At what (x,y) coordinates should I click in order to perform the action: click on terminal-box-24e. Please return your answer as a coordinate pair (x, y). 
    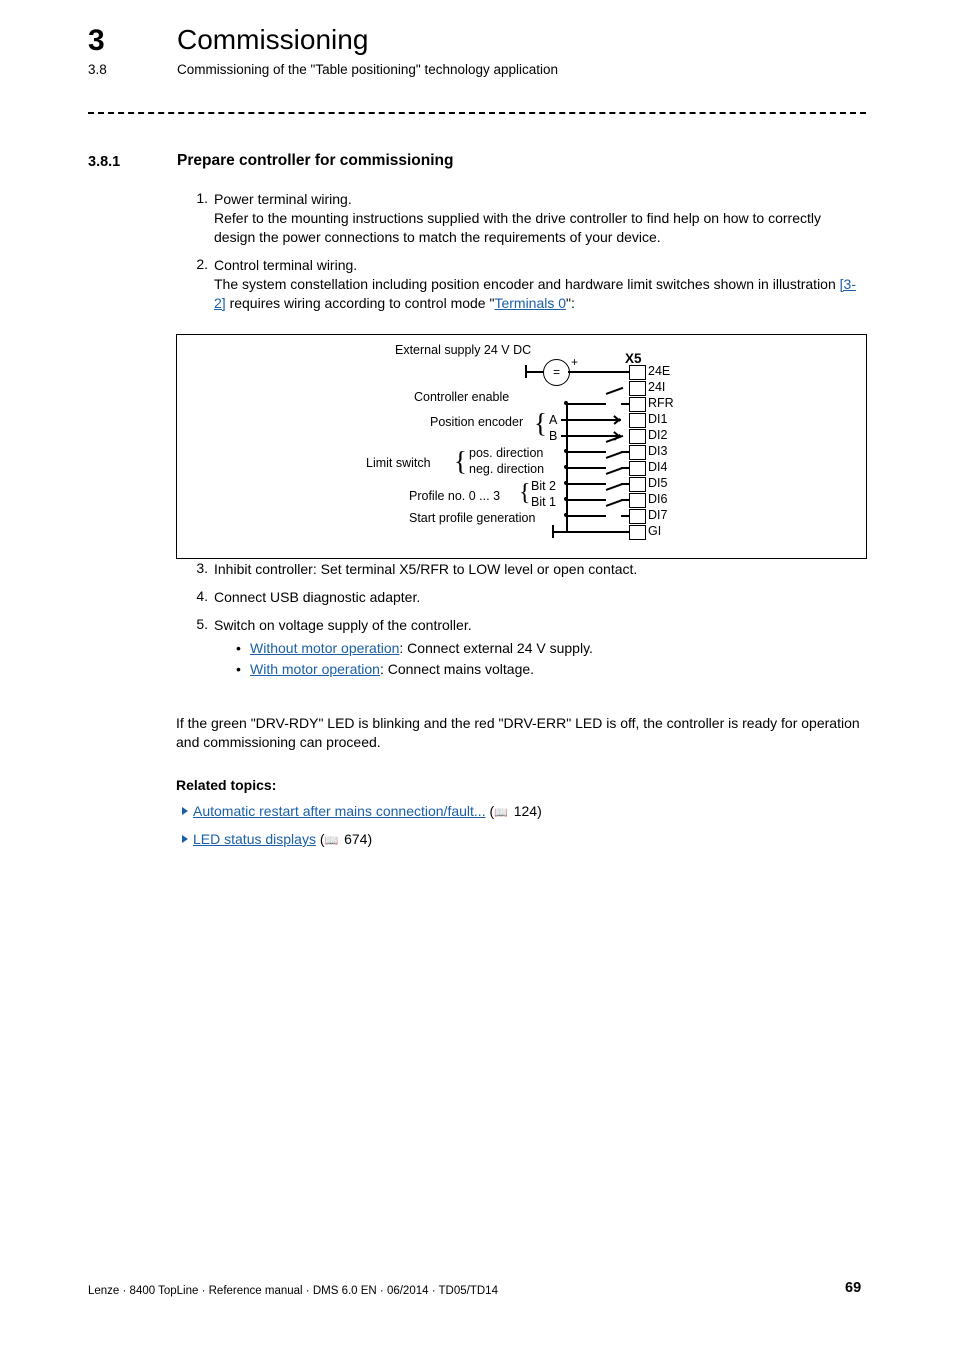
    Looking at the image, I should click on (637, 372).